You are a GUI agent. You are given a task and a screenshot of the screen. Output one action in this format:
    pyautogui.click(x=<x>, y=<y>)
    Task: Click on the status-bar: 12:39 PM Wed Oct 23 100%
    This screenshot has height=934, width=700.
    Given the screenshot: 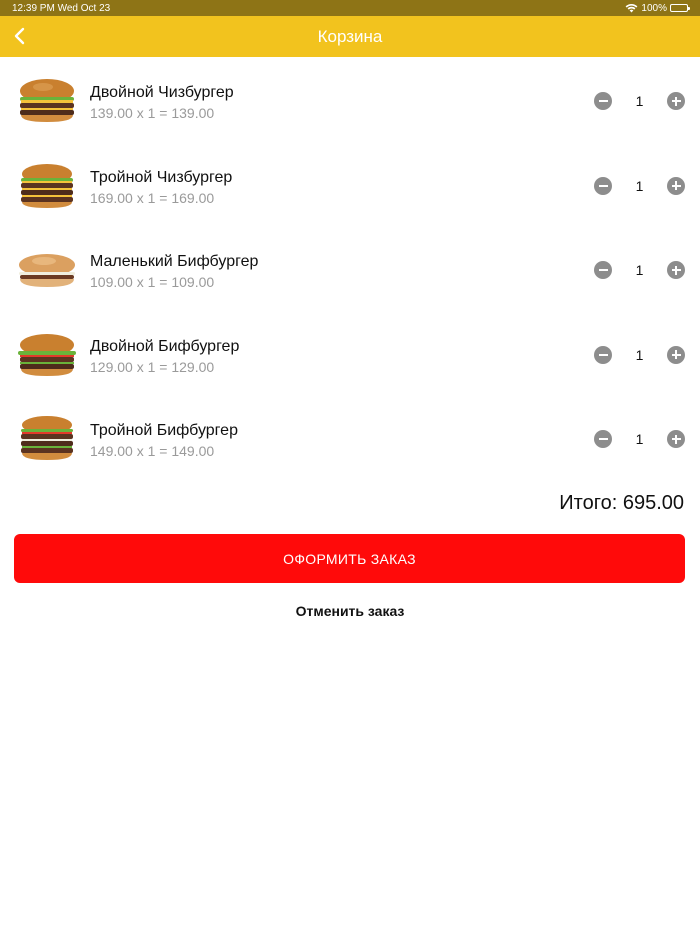 What is the action you would take?
    pyautogui.click(x=350, y=8)
    